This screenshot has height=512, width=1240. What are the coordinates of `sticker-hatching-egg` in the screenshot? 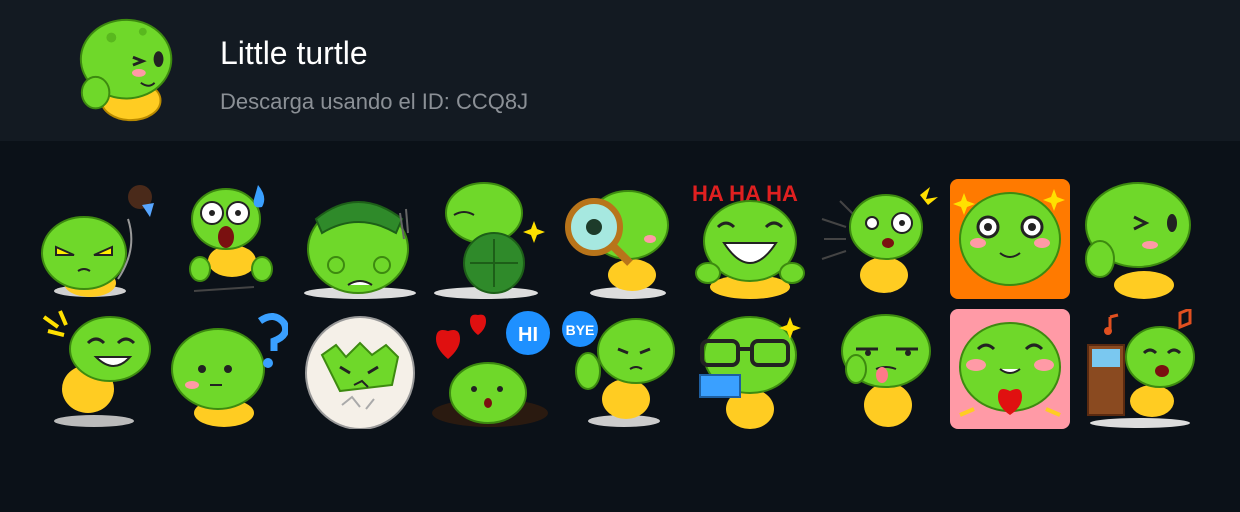 It's located at (362, 369).